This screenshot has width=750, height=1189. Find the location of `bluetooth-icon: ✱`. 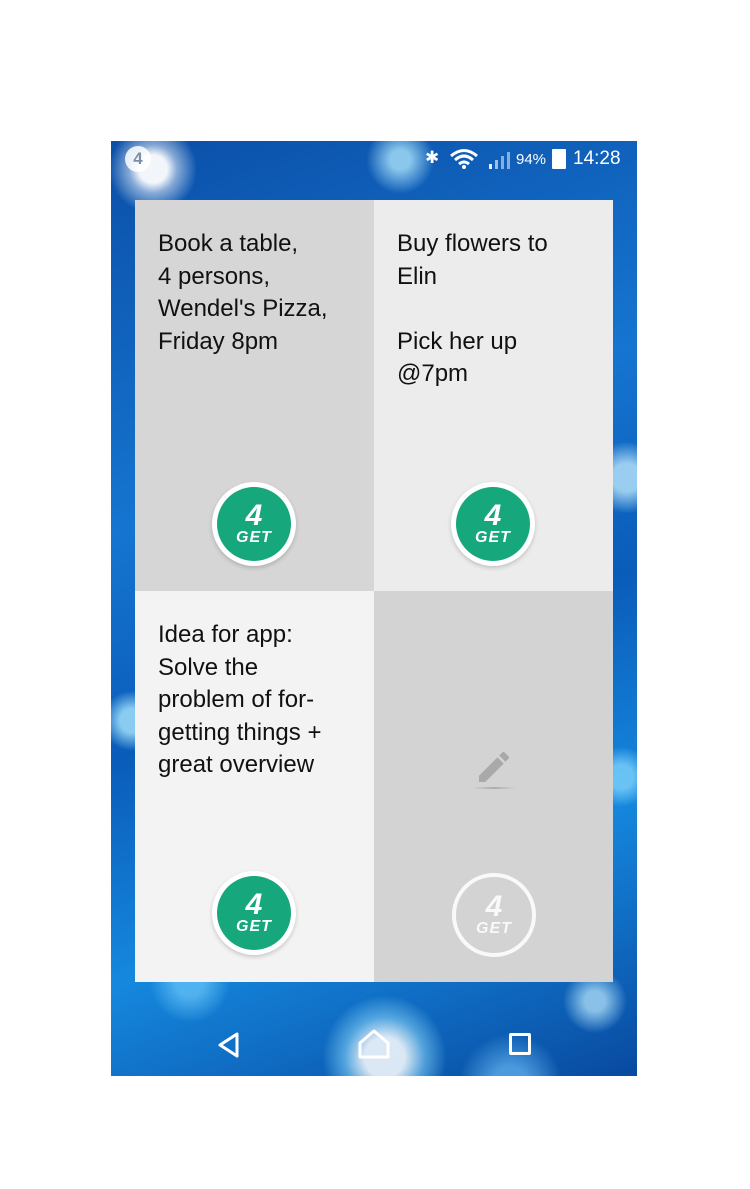

bluetooth-icon: ✱ is located at coordinates (432, 157).